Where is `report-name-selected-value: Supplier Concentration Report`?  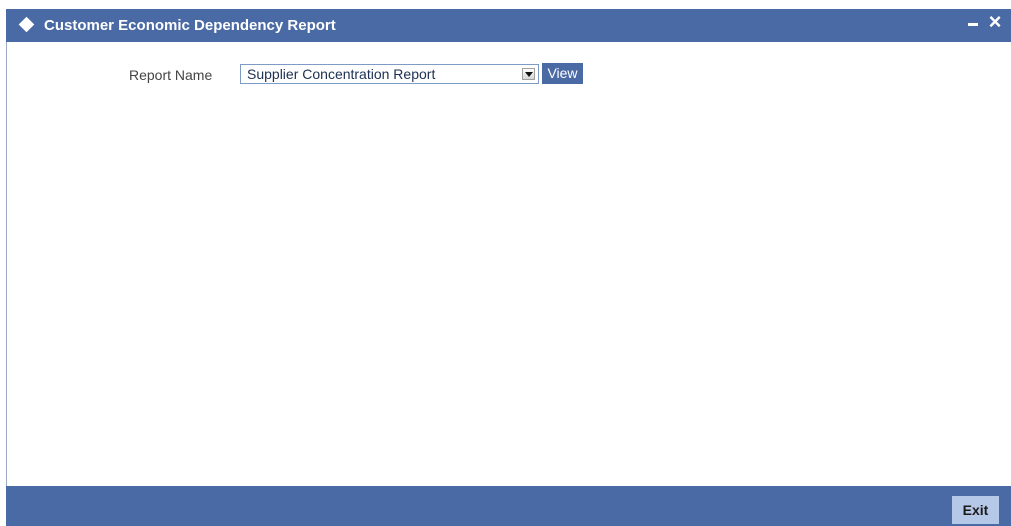
report-name-selected-value: Supplier Concentration Report is located at coordinates (341, 74).